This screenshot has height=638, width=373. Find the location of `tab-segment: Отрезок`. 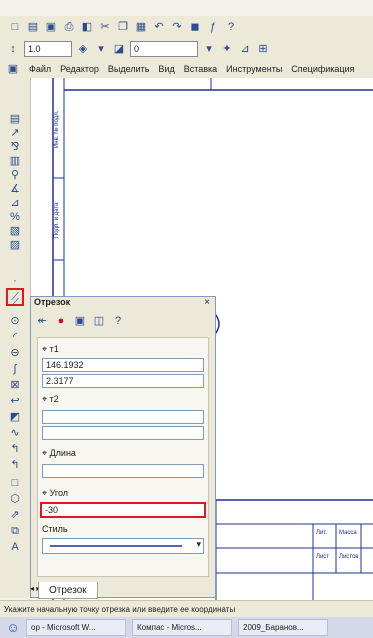

tab-segment: Отрезок is located at coordinates (68, 590).